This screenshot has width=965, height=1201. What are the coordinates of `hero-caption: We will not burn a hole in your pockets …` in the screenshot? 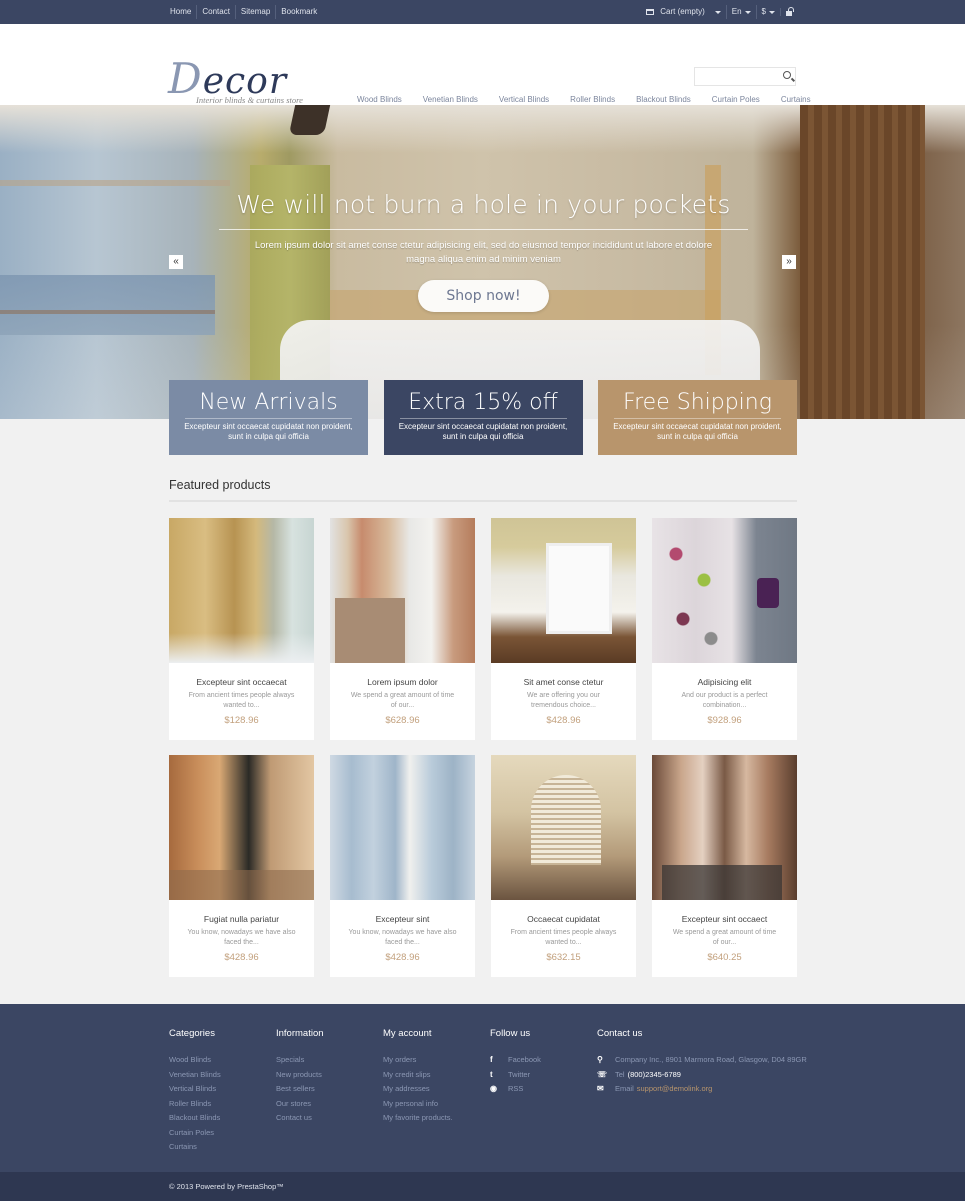 It's located at (483, 251).